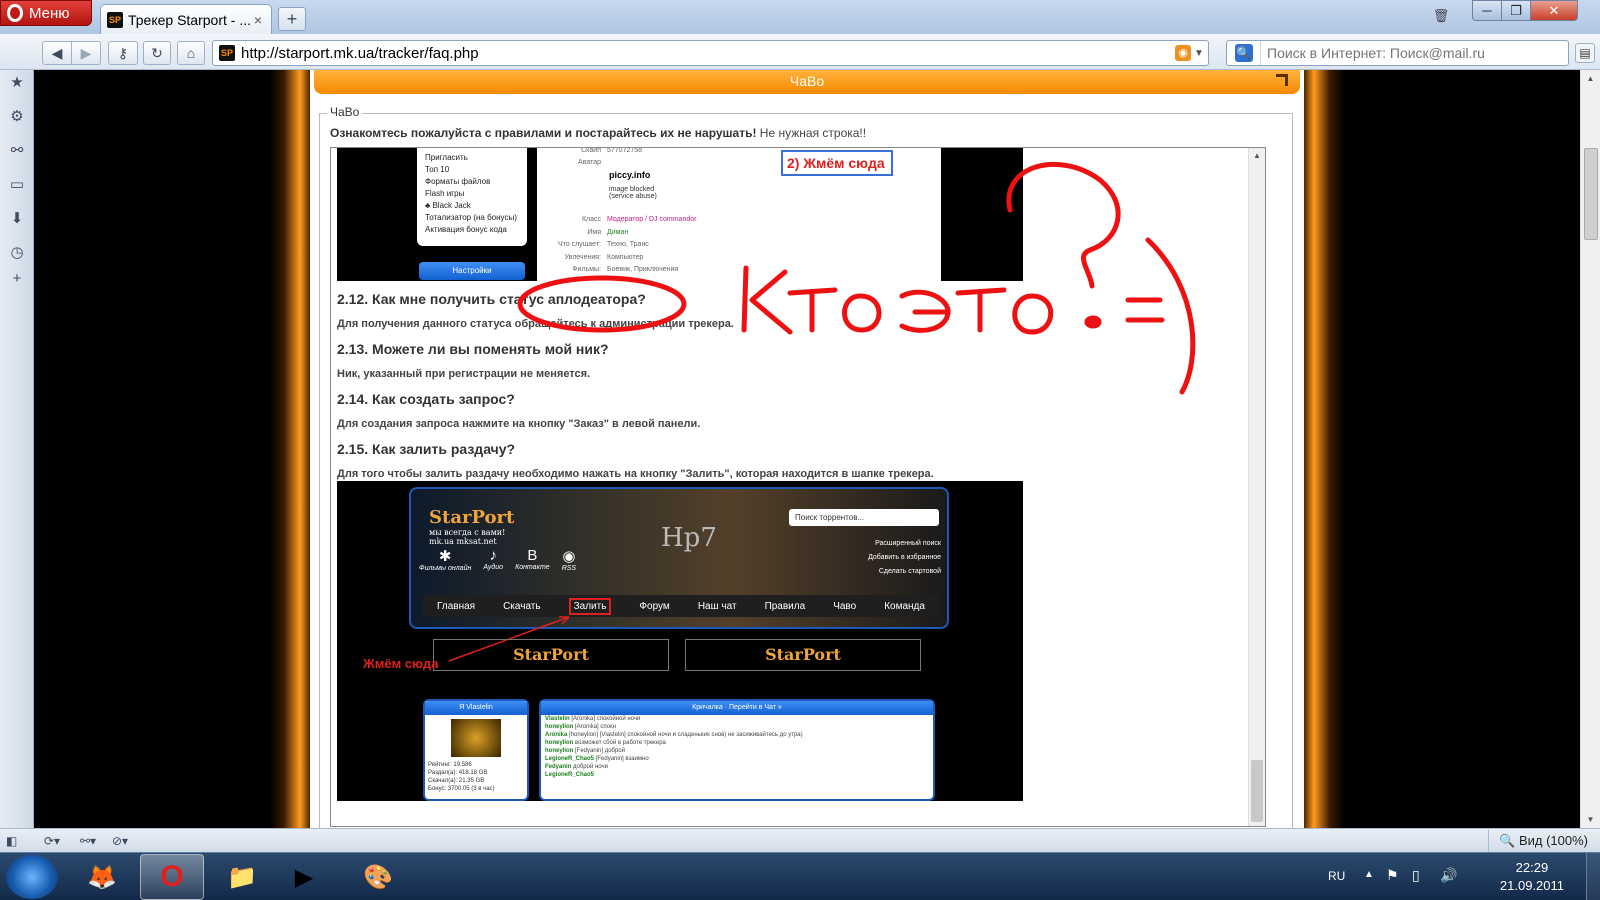 The width and height of the screenshot is (1600, 900). Describe the element at coordinates (1411, 53) in the screenshot. I see `search-input` at that location.